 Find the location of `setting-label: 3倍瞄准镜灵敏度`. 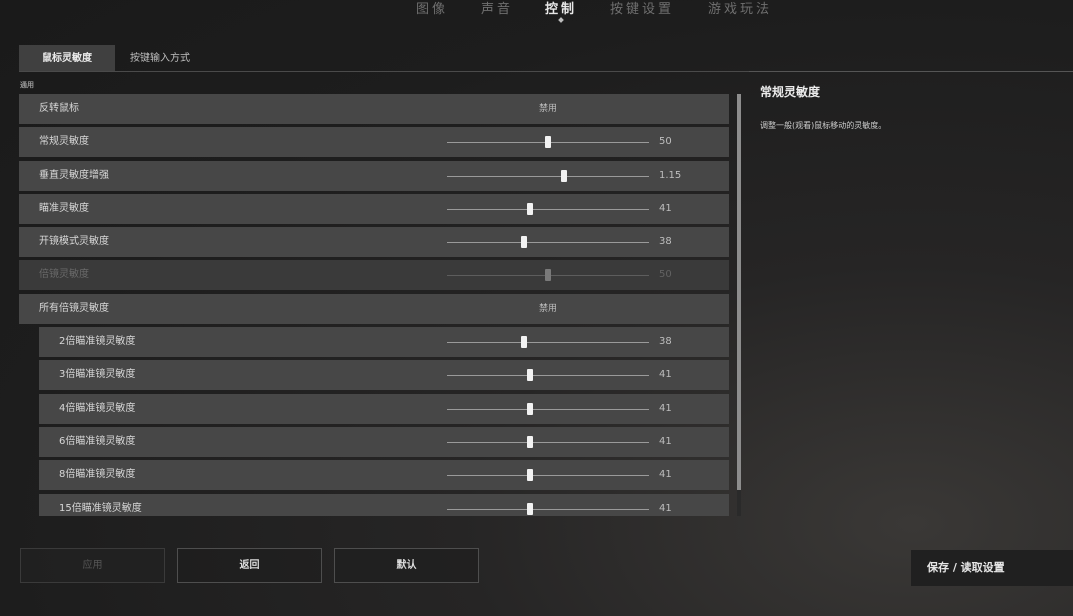

setting-label: 3倍瞄准镜灵敏度 is located at coordinates (97, 375).